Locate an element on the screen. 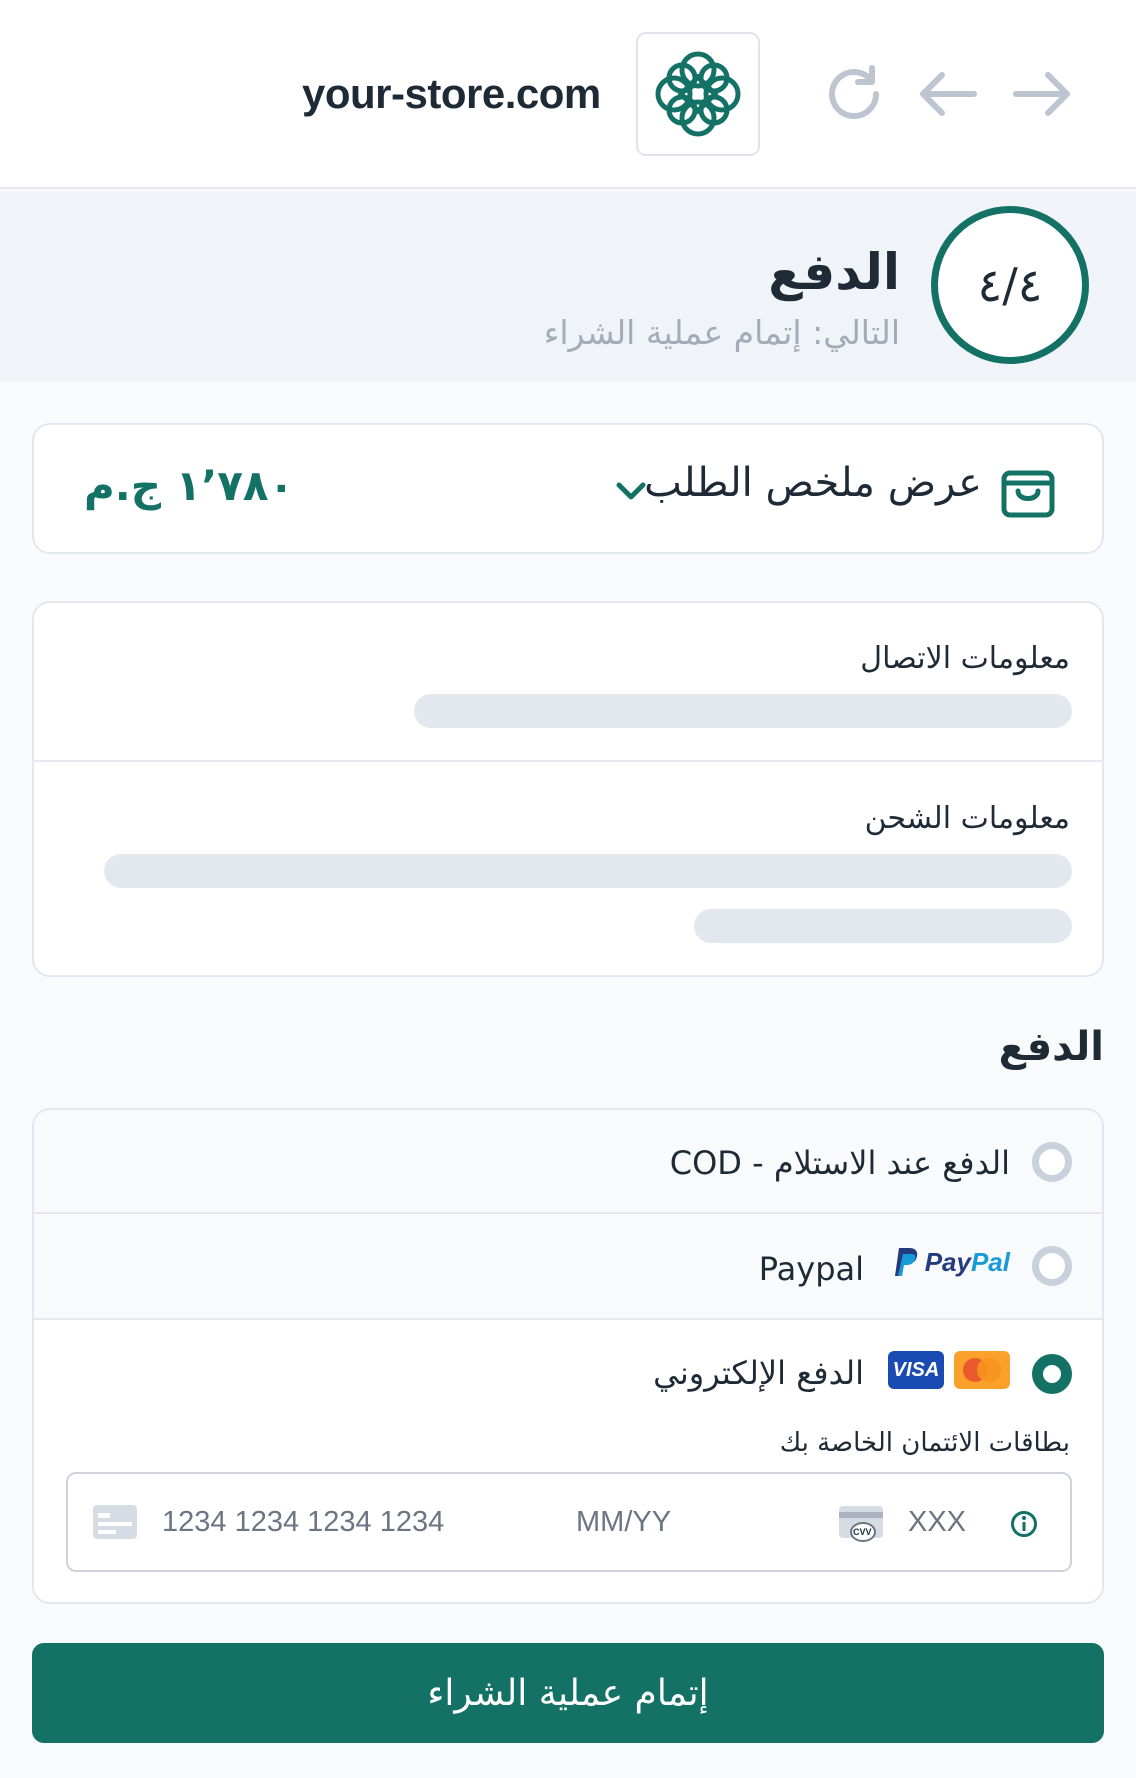 The image size is (1136, 1778). complete-purchase-button: إتمام عملية الشراء is located at coordinates (568, 1693).